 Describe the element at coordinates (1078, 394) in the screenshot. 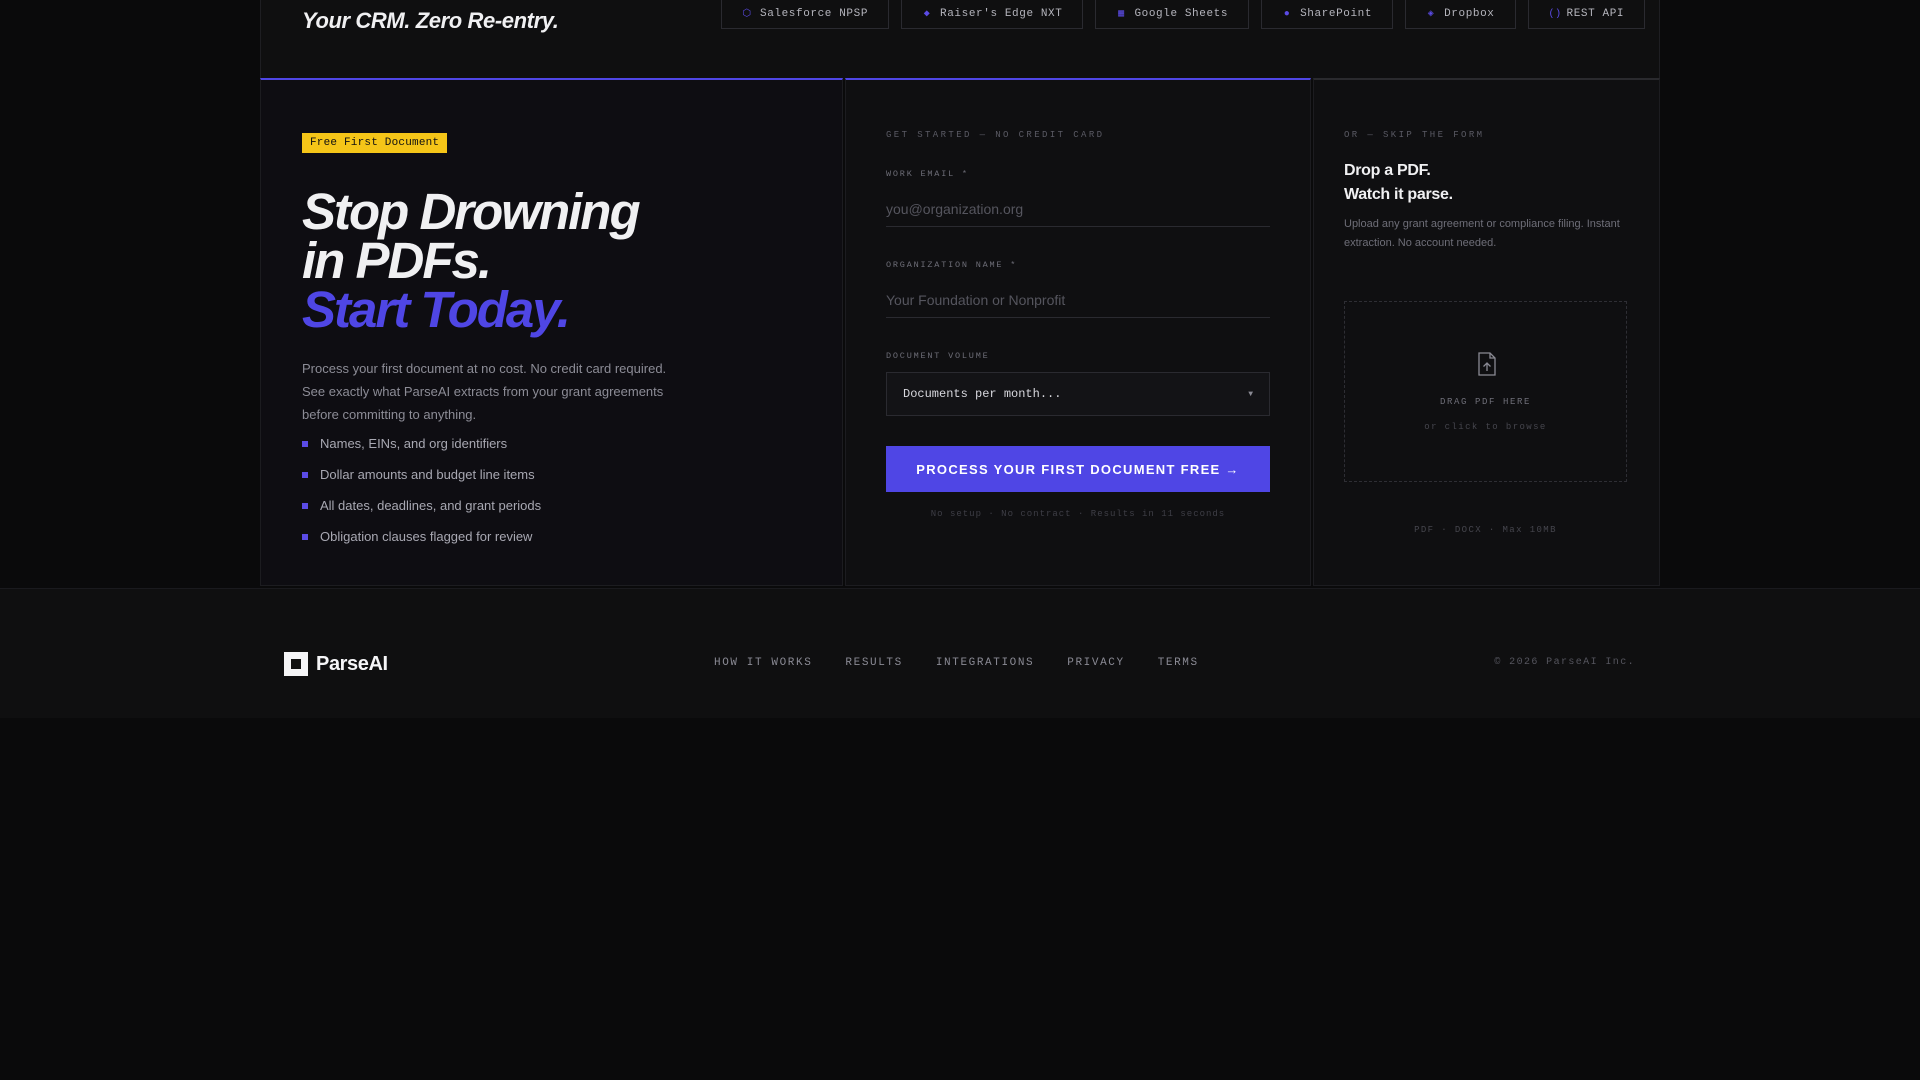

I see `document-volume-select: Documents per month... ▼` at that location.